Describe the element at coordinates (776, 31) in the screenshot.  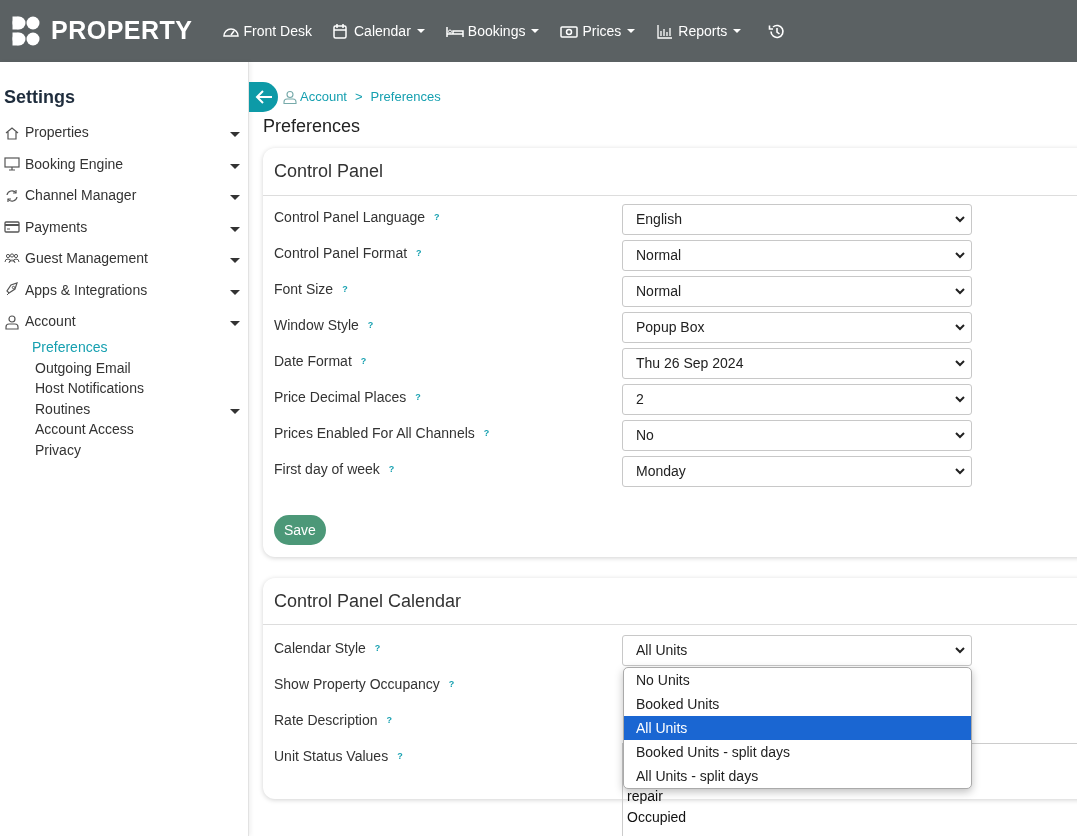
I see `history-icon` at that location.